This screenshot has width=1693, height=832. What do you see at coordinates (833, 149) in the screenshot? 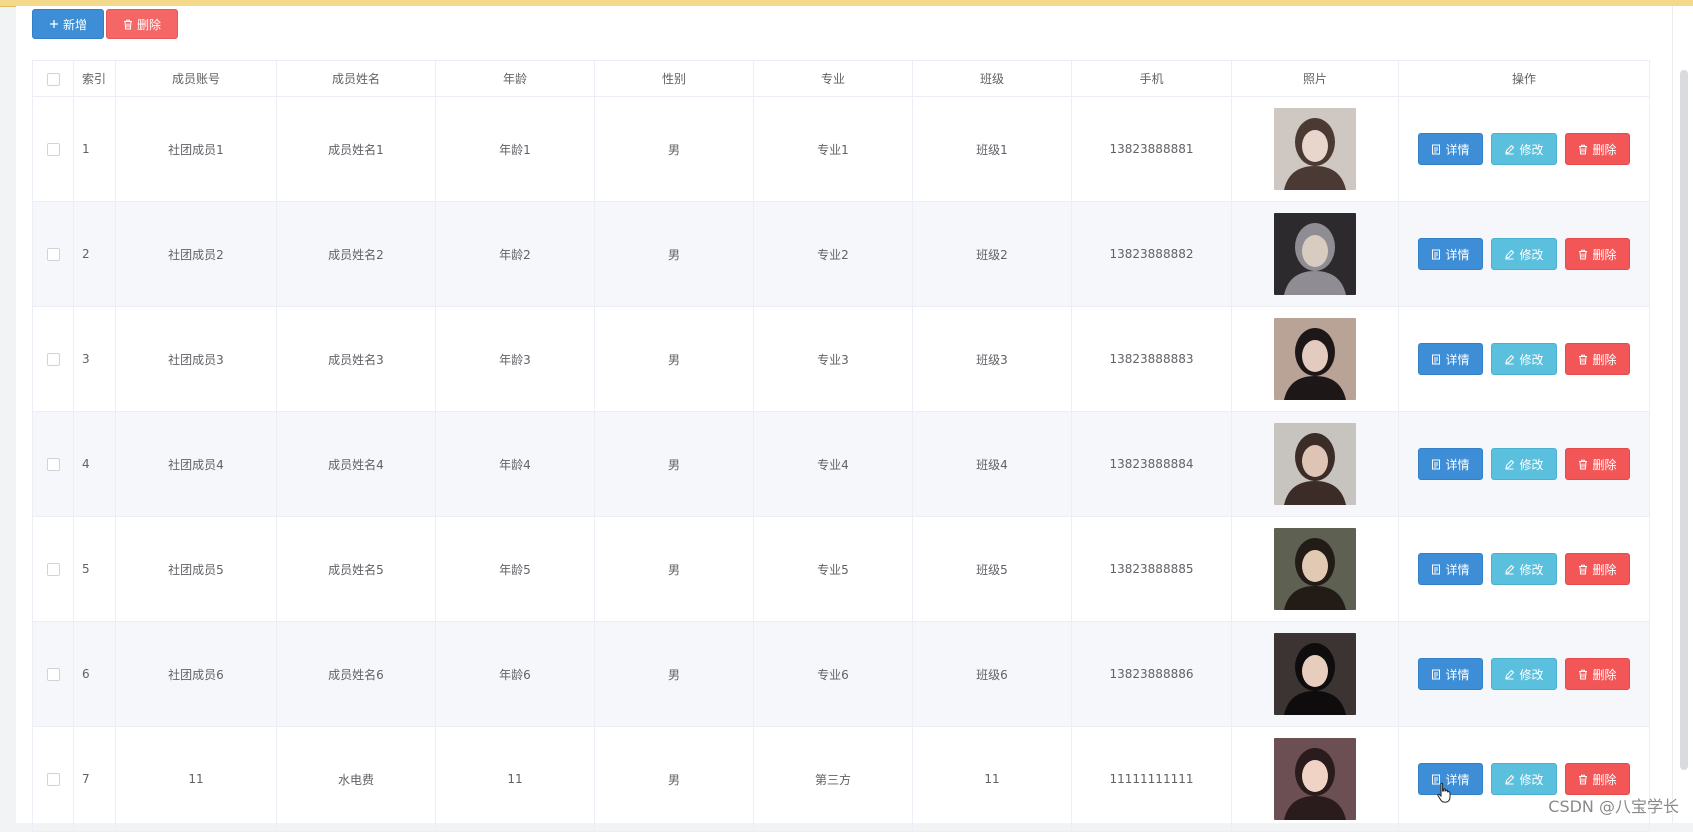
I see `cell-major: 专业1` at bounding box center [833, 149].